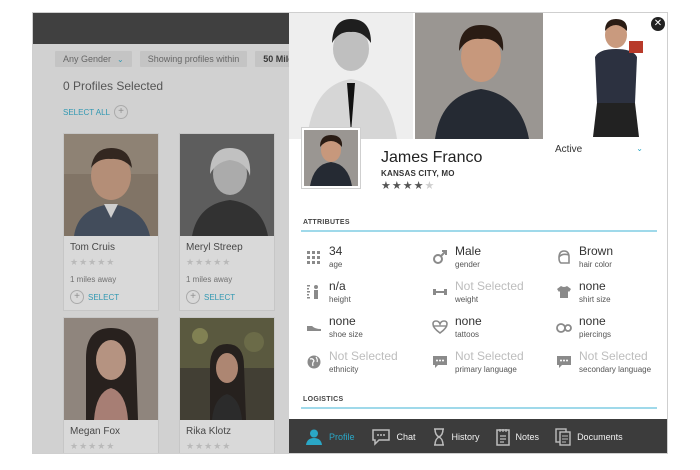 The height and width of the screenshot is (470, 700). I want to click on attribute-age: 34 age, so click(323, 257).